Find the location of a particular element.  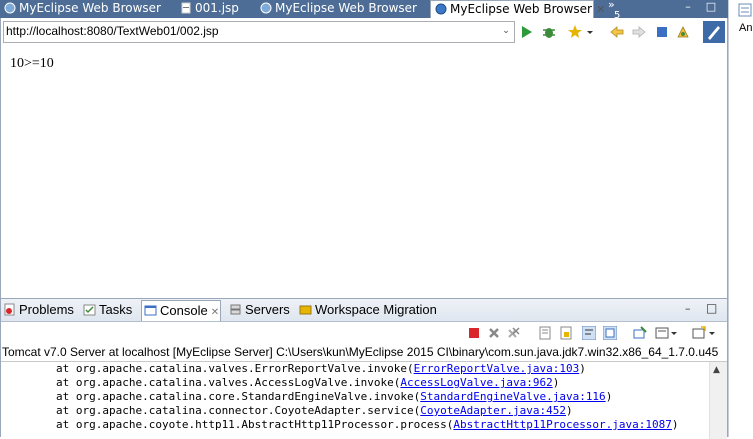

editor-tab-001-jsp: 001.jsp is located at coordinates (213, 9).